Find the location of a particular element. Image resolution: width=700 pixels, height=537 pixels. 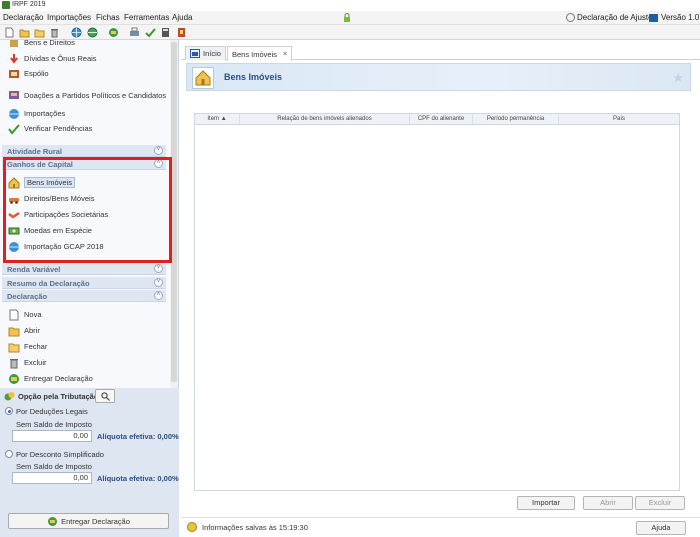

status-bar: Informações salvas às 15:19:30 Ajuda is located at coordinates (440, 527).